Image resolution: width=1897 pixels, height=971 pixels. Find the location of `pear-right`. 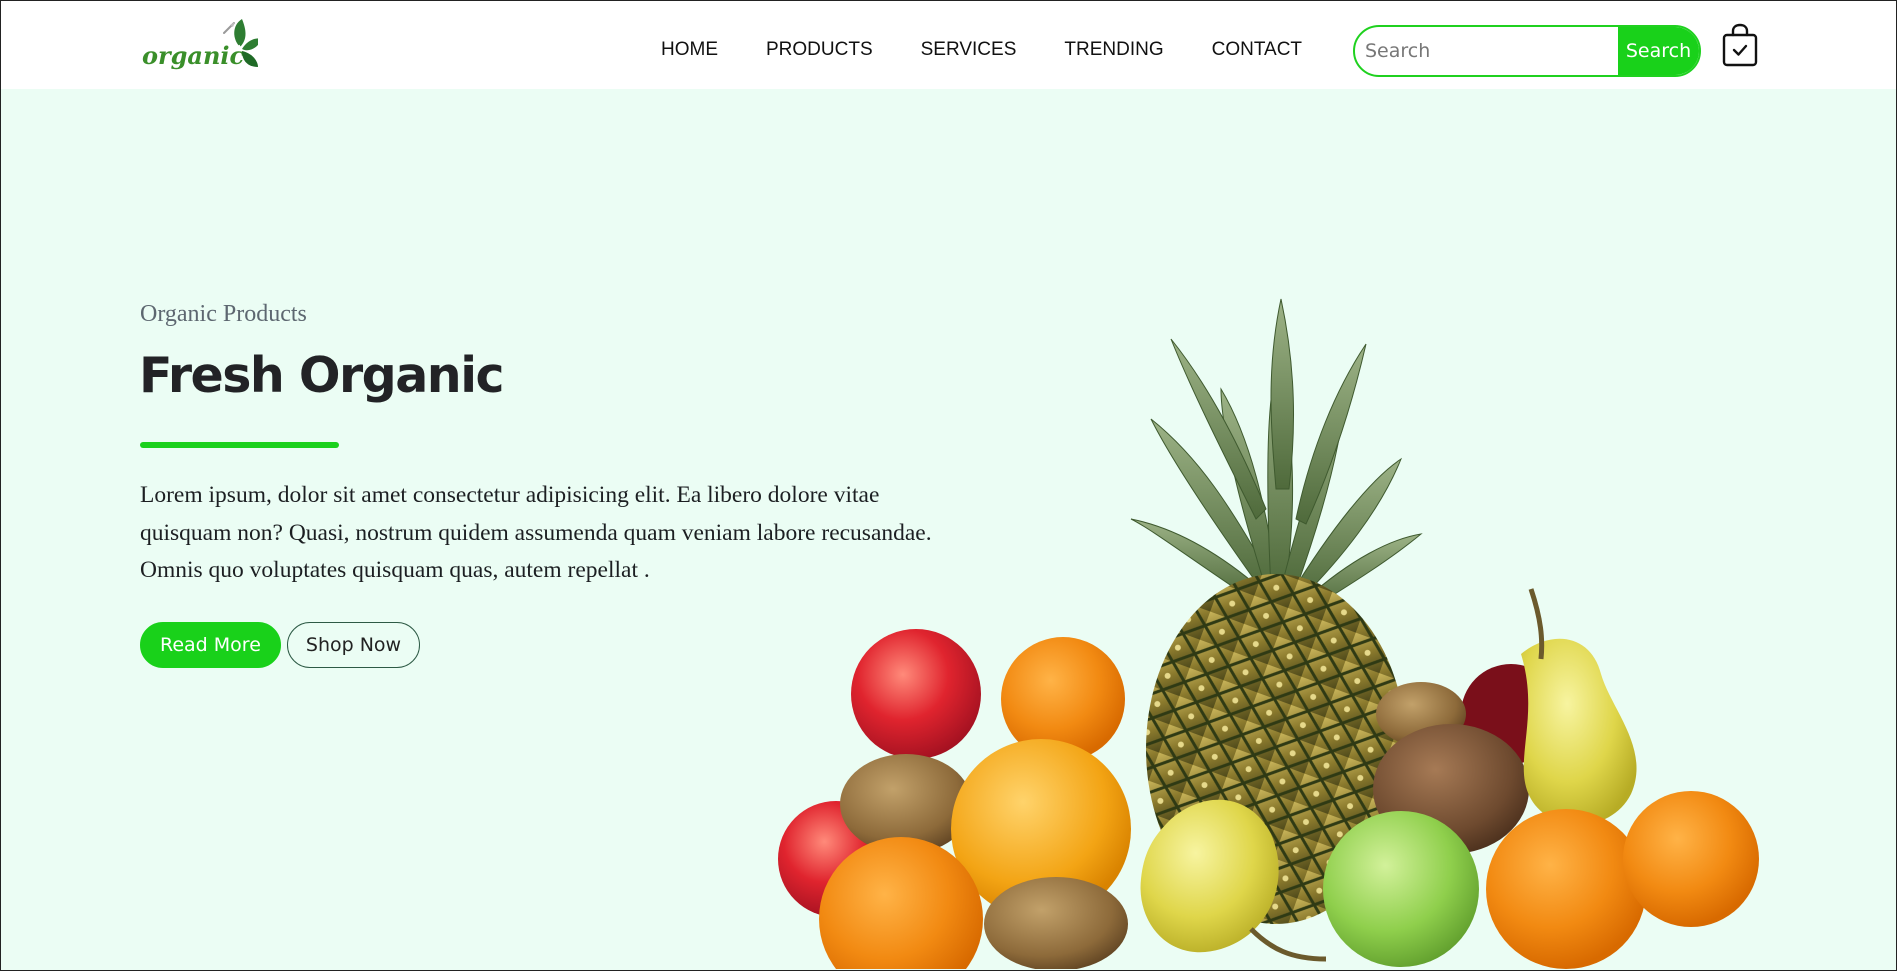

pear-right is located at coordinates (1579, 731).